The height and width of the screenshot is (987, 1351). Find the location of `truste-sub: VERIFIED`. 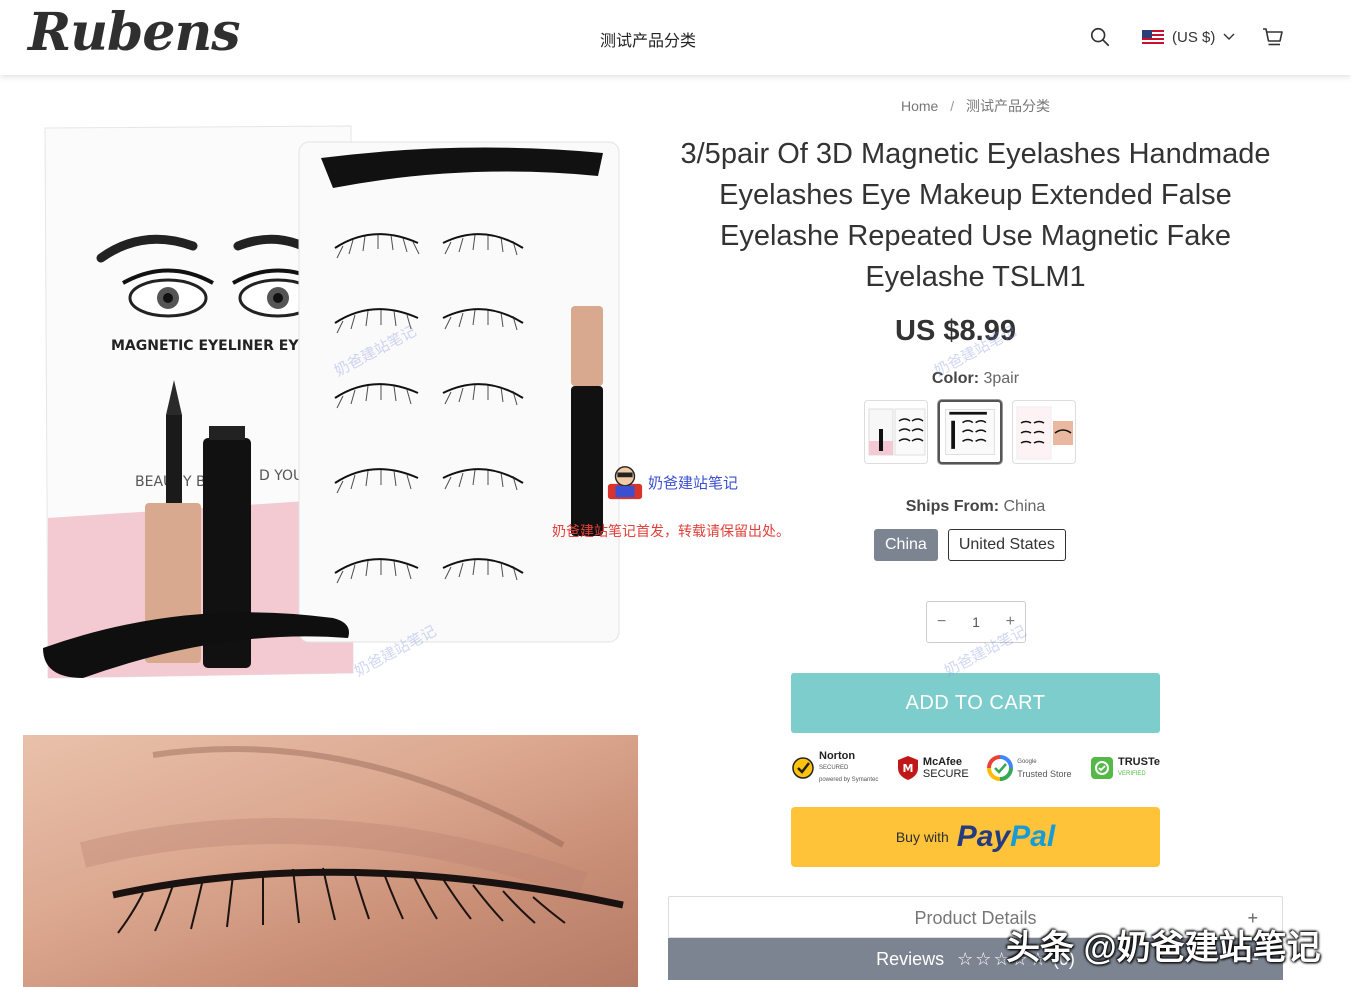

truste-sub: VERIFIED is located at coordinates (1132, 774).